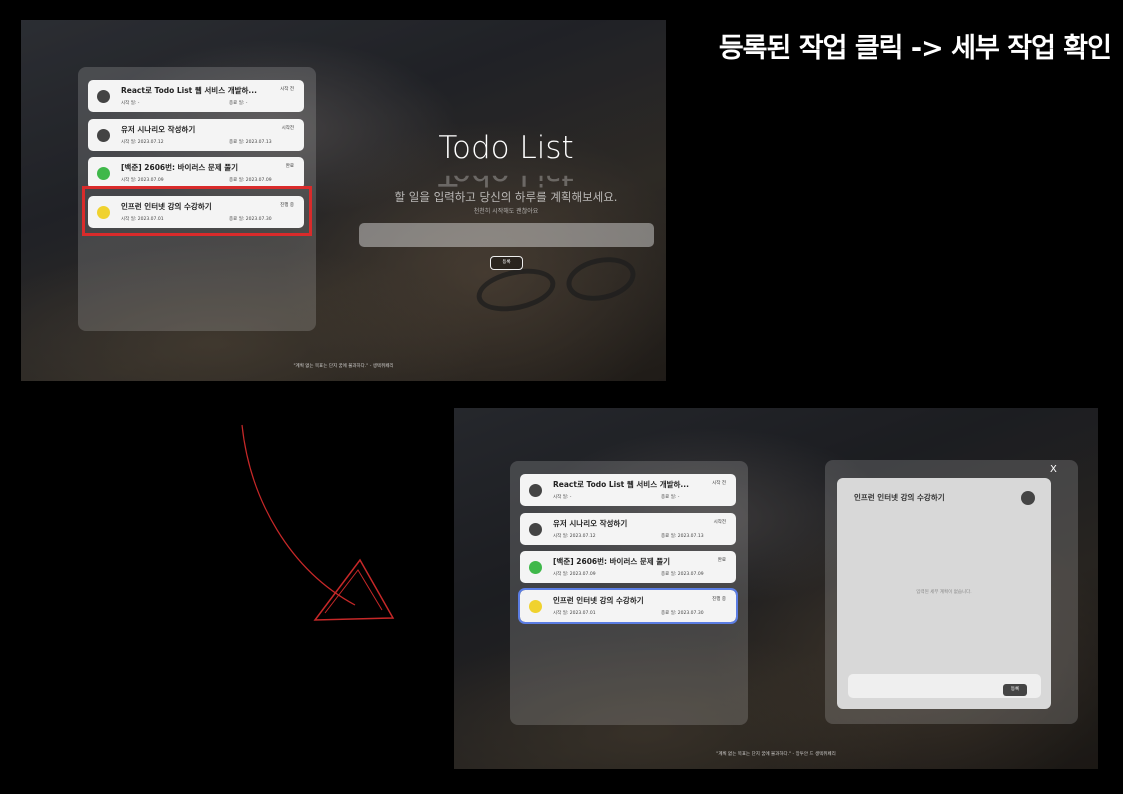 Image resolution: width=1123 pixels, height=794 pixels. I want to click on todo-input, so click(506, 235).